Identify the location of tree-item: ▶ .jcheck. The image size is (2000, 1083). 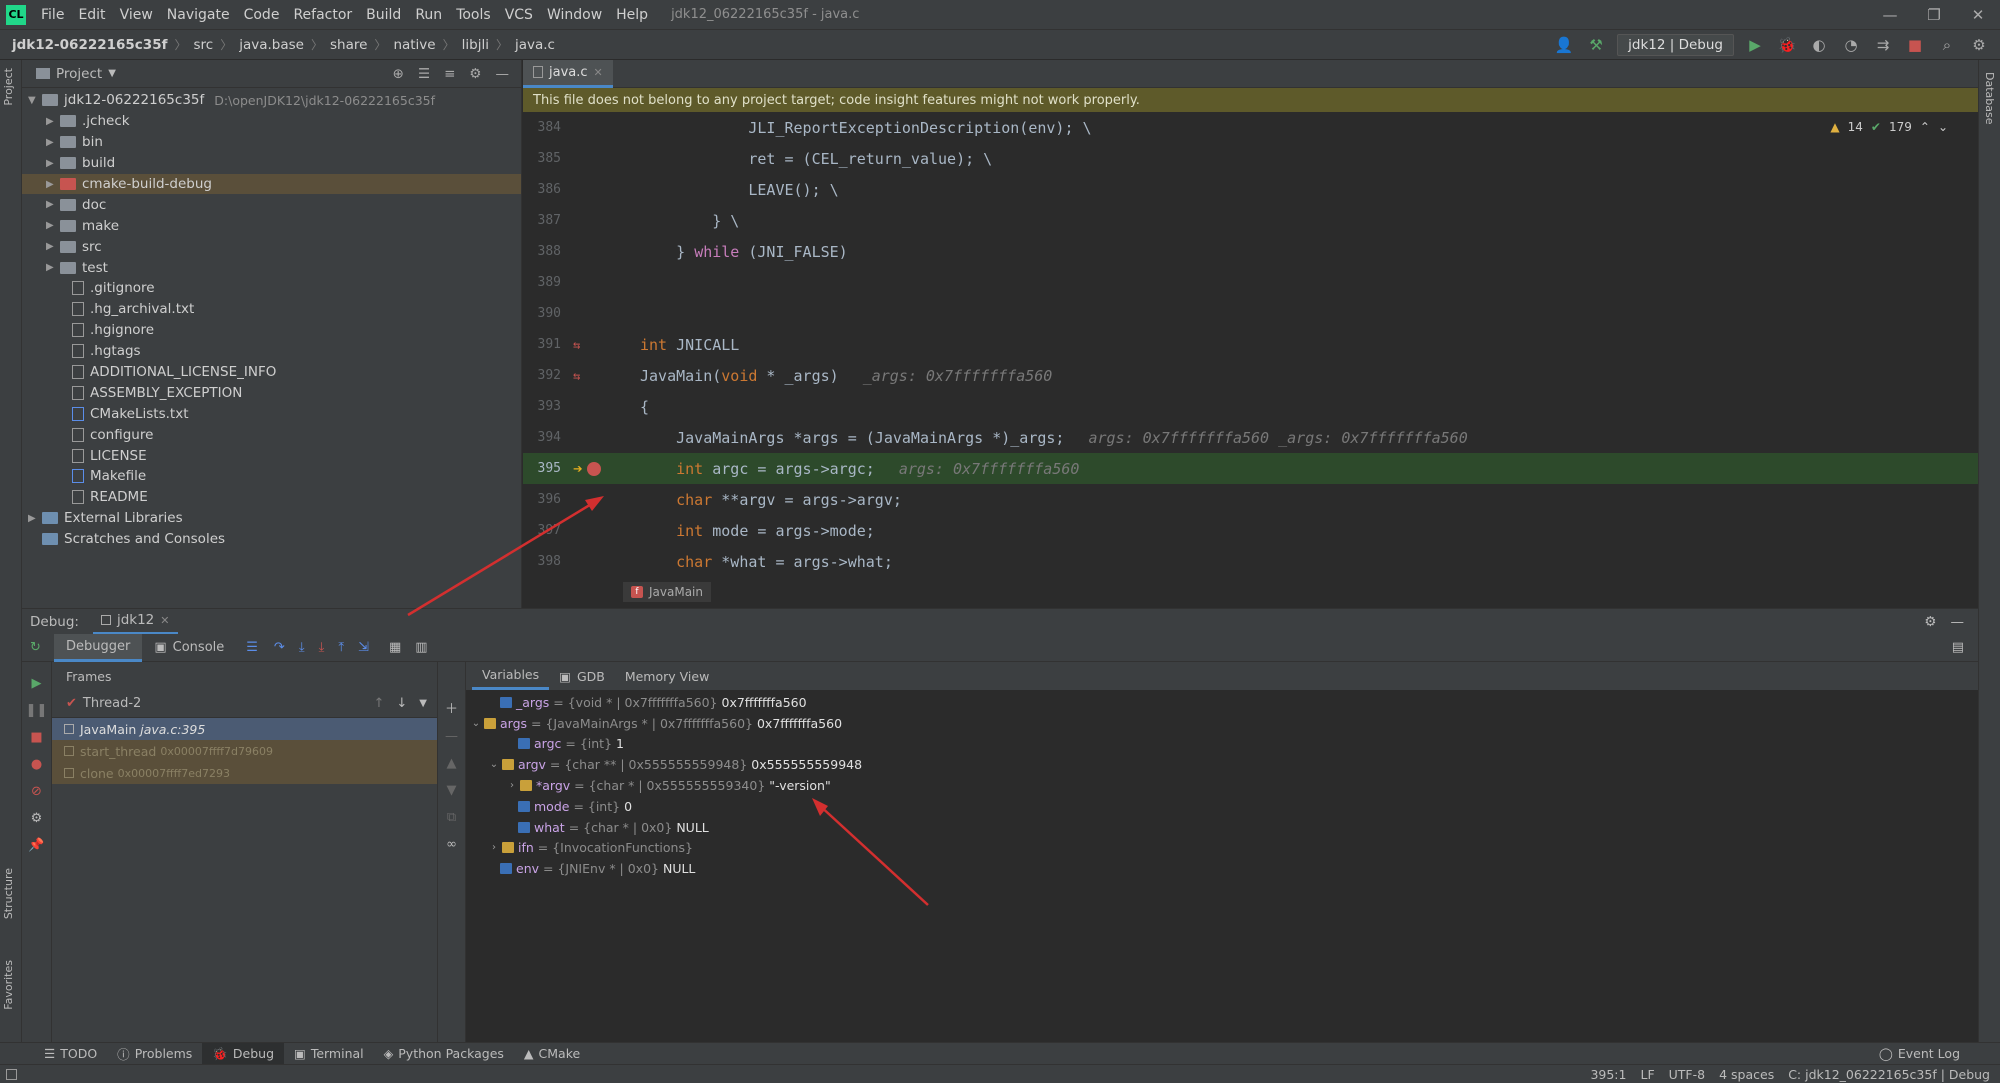
(271, 121).